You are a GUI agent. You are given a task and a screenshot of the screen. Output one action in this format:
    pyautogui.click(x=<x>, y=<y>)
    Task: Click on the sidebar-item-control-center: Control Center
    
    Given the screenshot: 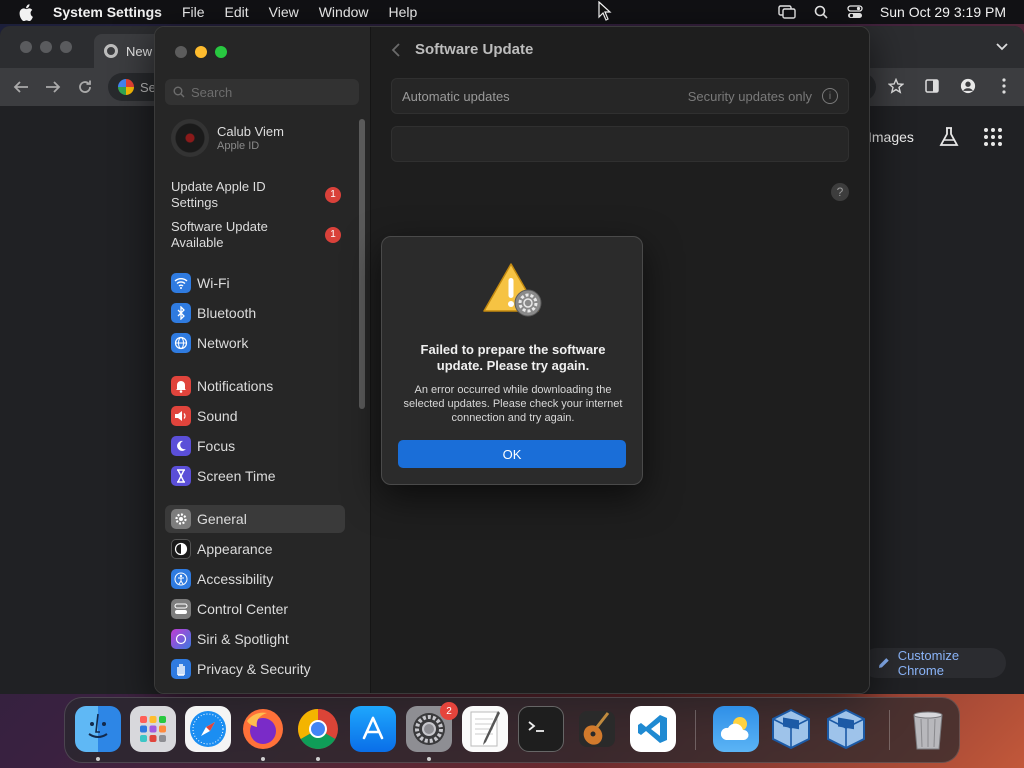 What is the action you would take?
    pyautogui.click(x=255, y=609)
    